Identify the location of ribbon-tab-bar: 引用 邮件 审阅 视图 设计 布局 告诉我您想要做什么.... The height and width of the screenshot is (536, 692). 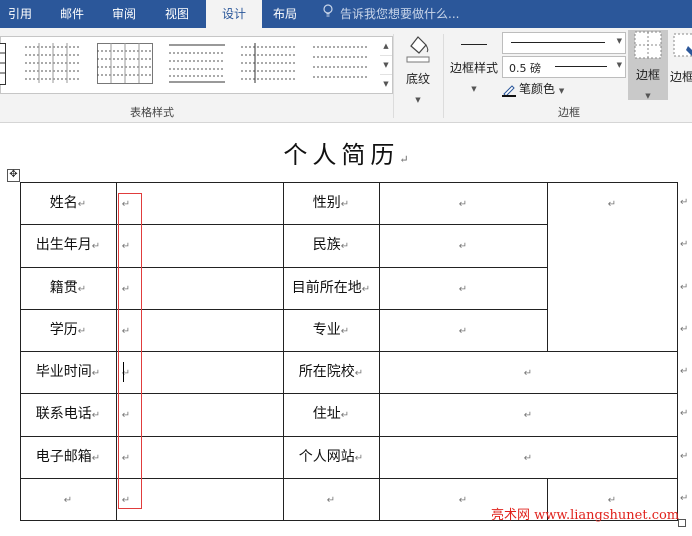
(346, 14).